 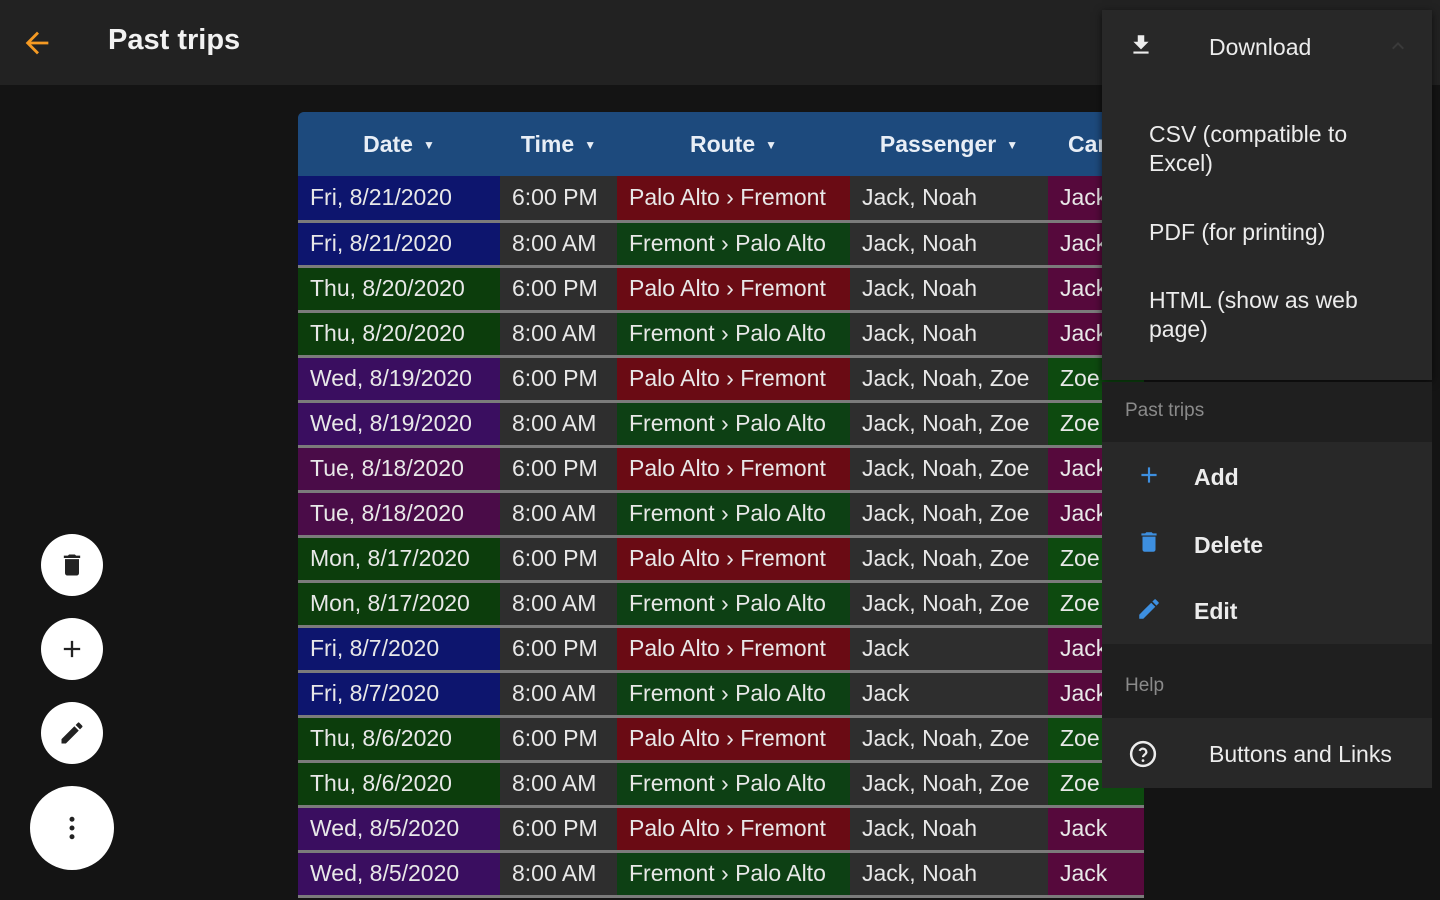 I want to click on column-header-label: Time, so click(x=547, y=143).